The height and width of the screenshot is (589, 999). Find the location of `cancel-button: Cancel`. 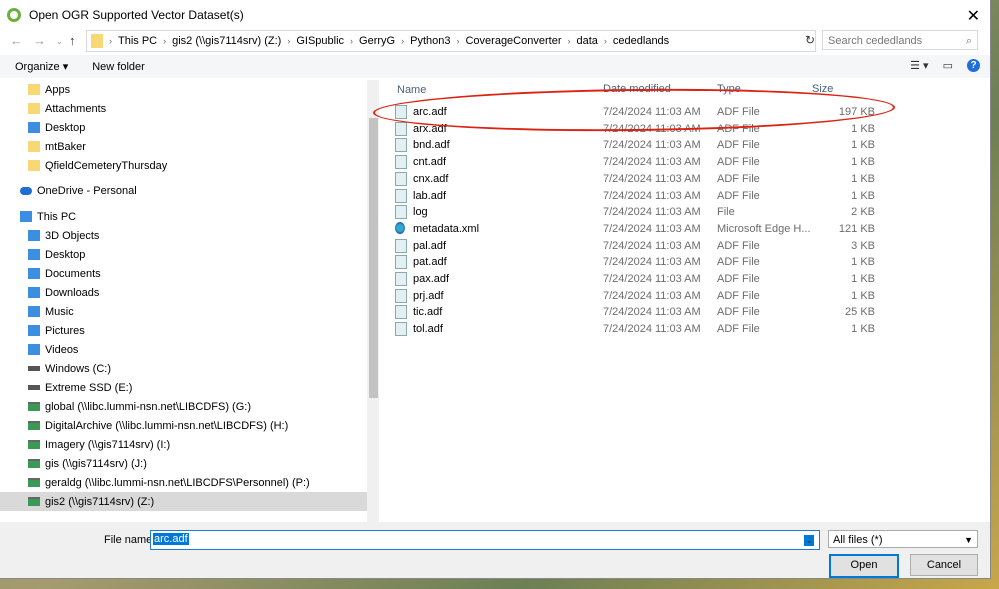

cancel-button: Cancel is located at coordinates (944, 565).